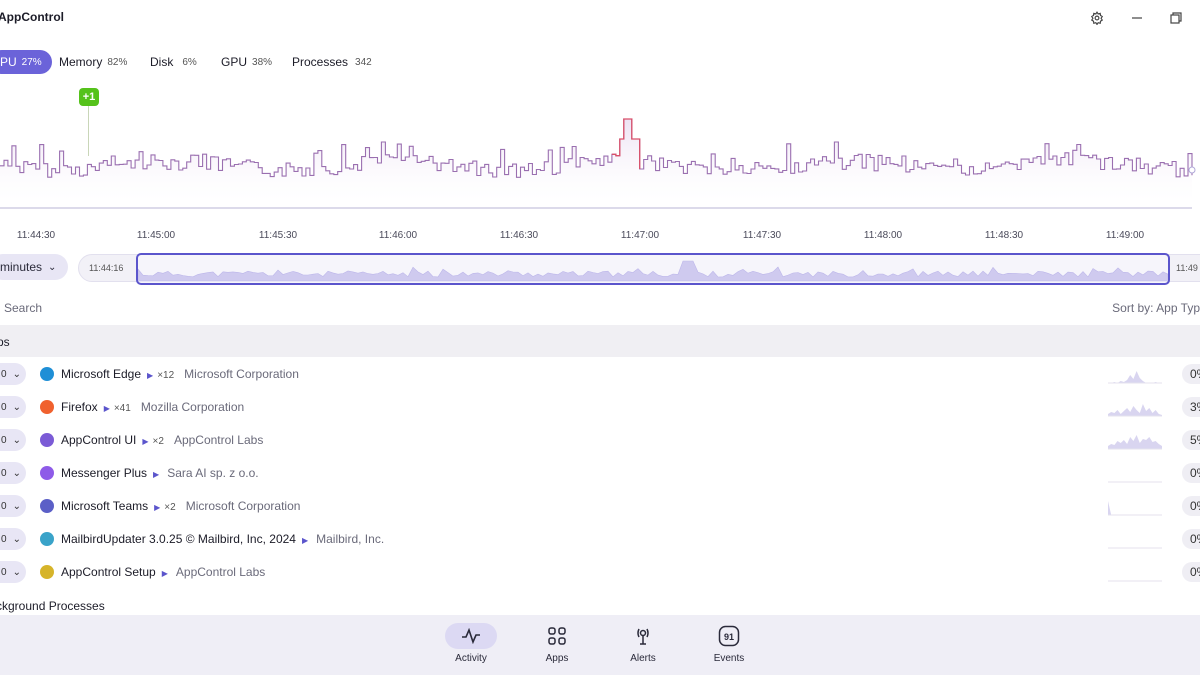 The height and width of the screenshot is (675, 1200). Describe the element at coordinates (350, 539) in the screenshot. I see `app-vendor: Mailbird, Inc.` at that location.